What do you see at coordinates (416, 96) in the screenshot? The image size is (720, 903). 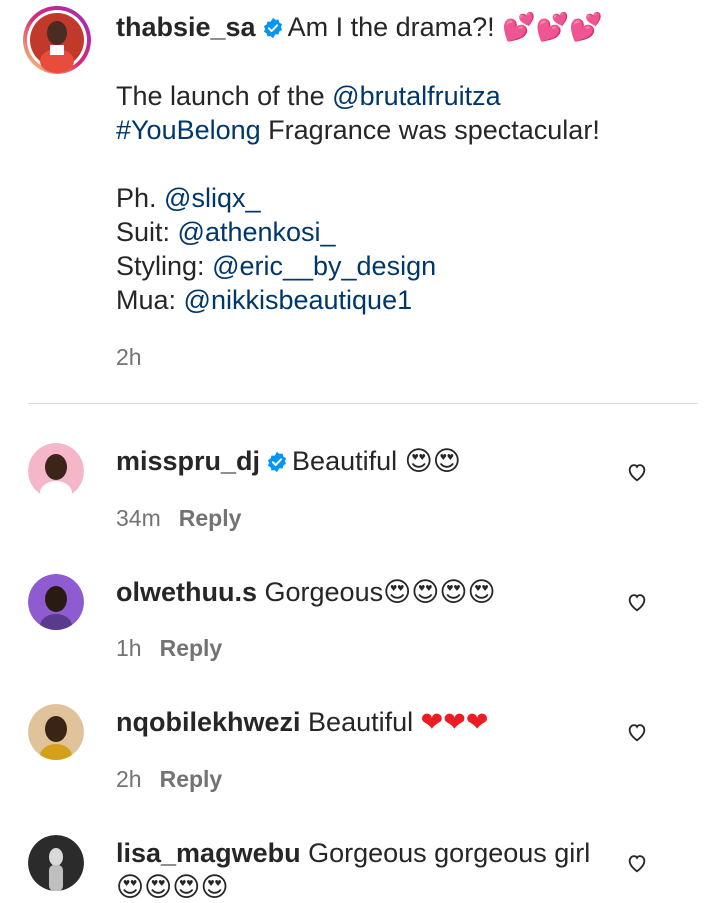 I see `mention-link: @brutalfruitza` at bounding box center [416, 96].